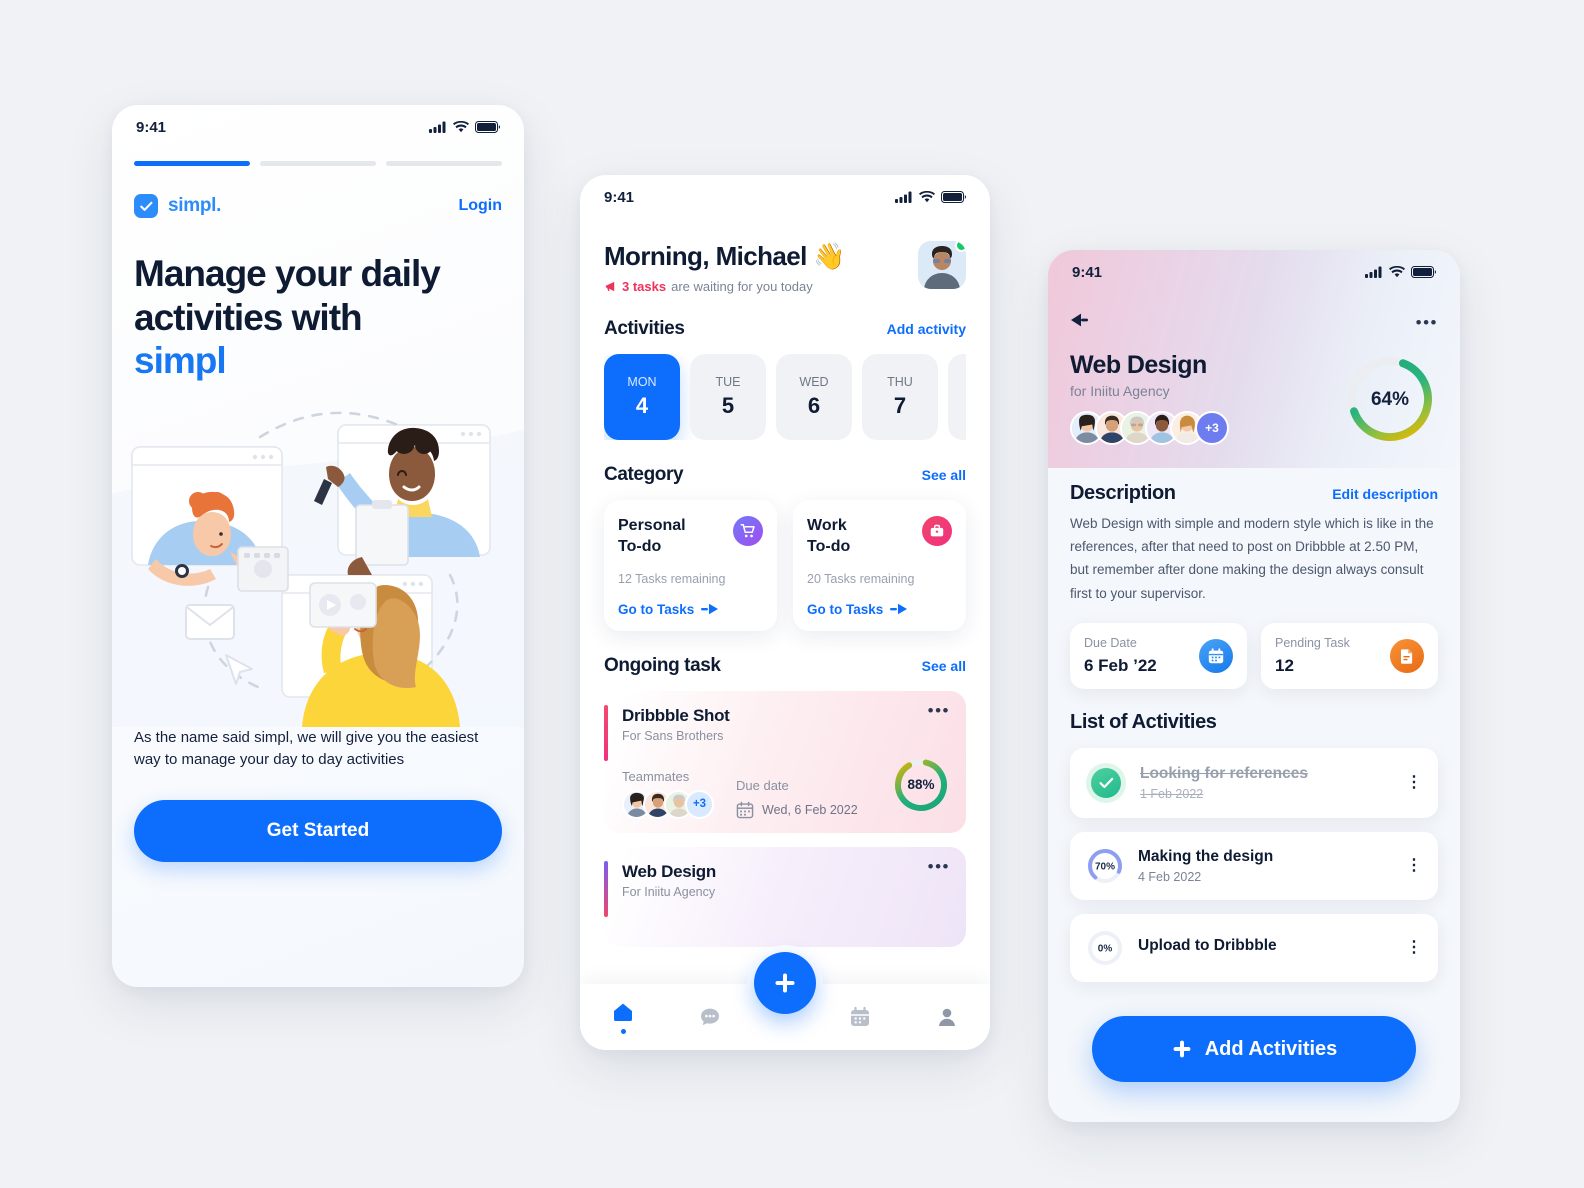 The height and width of the screenshot is (1188, 1584). What do you see at coordinates (690, 609) in the screenshot?
I see `go-to-tasks-link-personal: Go to Tasks` at bounding box center [690, 609].